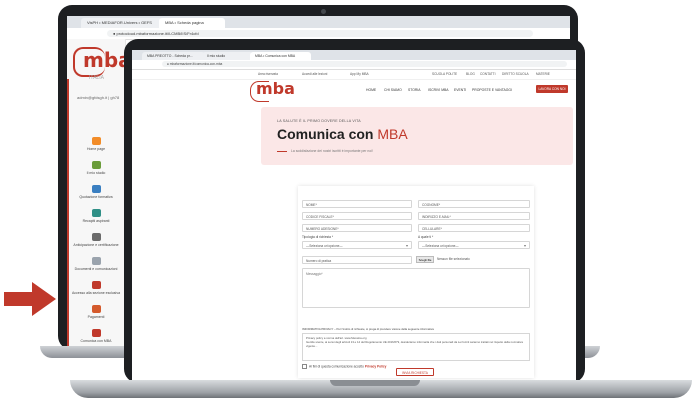 Image resolution: width=697 pixels, height=407 pixels. Describe the element at coordinates (357, 245) in the screenshot. I see `tipologia-select: —Seleziona un'opzione—` at that location.